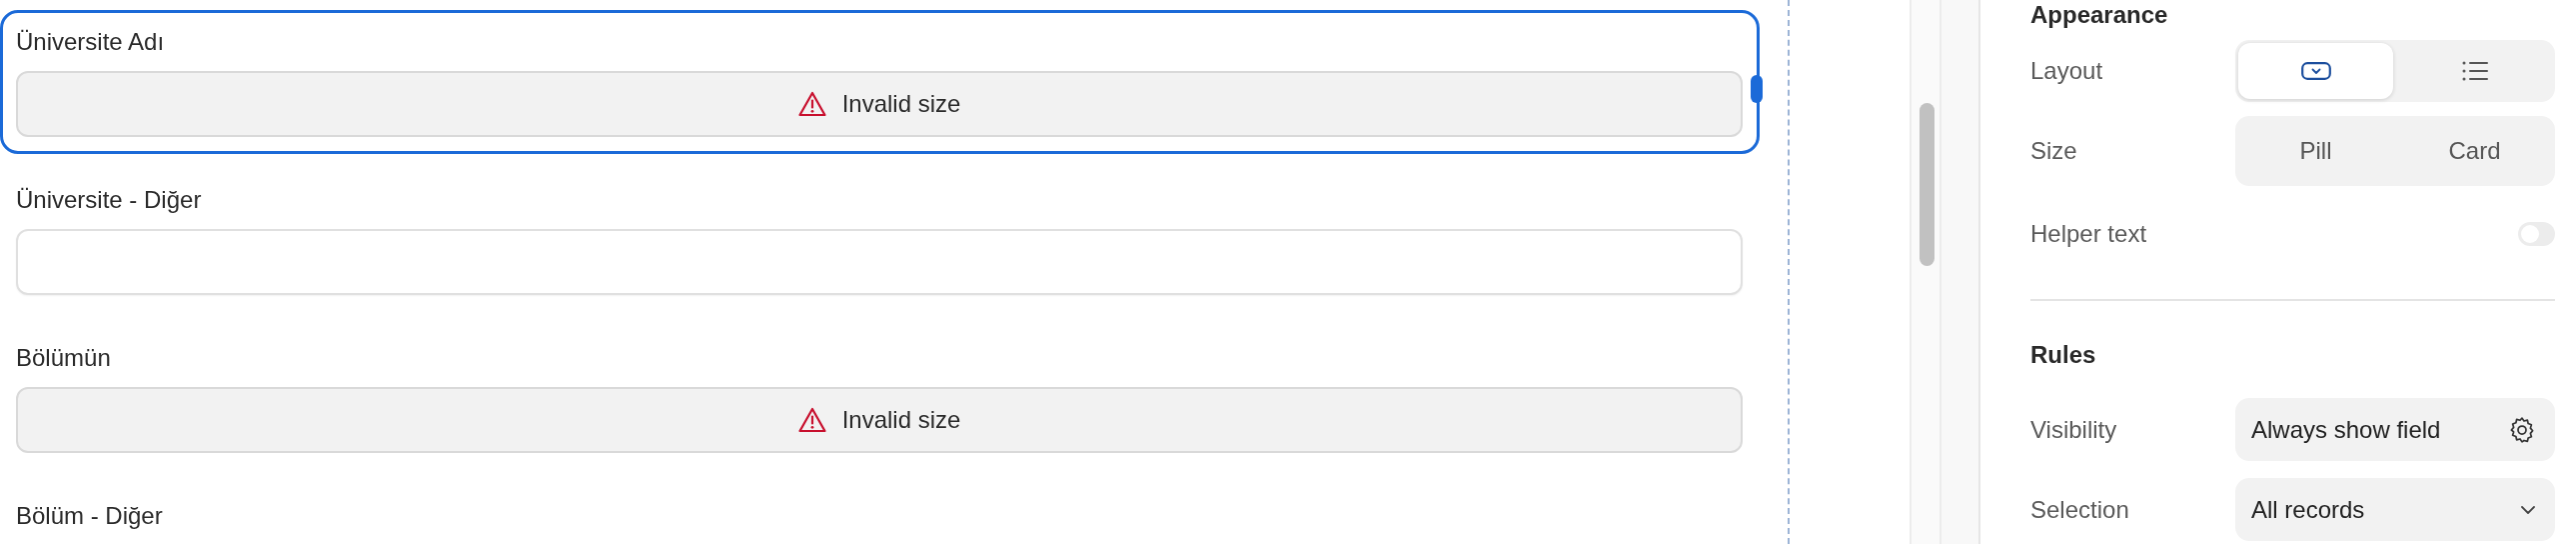  Describe the element at coordinates (1757, 89) in the screenshot. I see `resize-handle` at that location.